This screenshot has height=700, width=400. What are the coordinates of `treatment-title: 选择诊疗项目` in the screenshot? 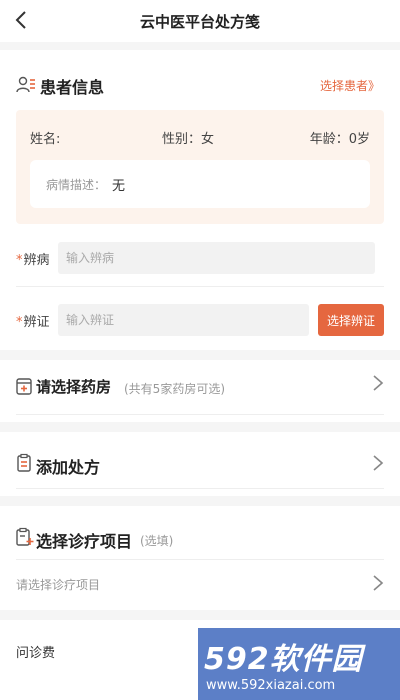 It's located at (84, 541).